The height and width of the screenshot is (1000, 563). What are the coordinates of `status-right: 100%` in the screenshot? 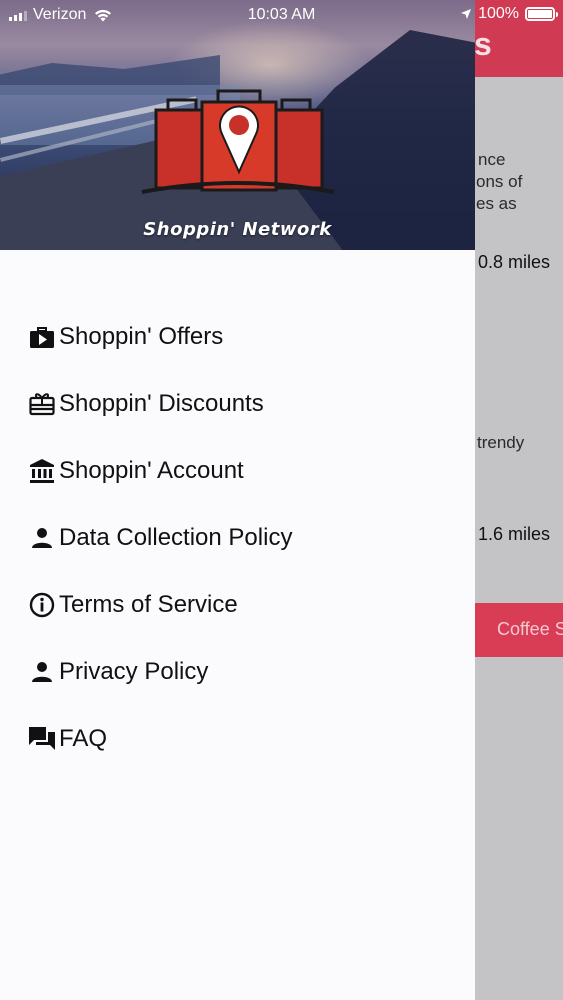 It's located at (509, 14).